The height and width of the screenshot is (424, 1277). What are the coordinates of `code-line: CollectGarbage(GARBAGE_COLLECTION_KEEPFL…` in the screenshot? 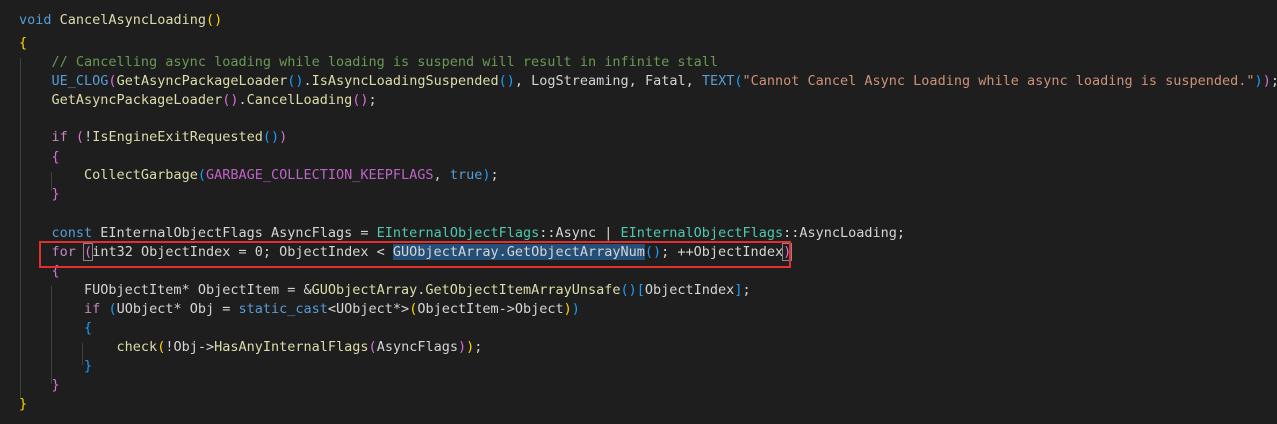 It's located at (259, 175).